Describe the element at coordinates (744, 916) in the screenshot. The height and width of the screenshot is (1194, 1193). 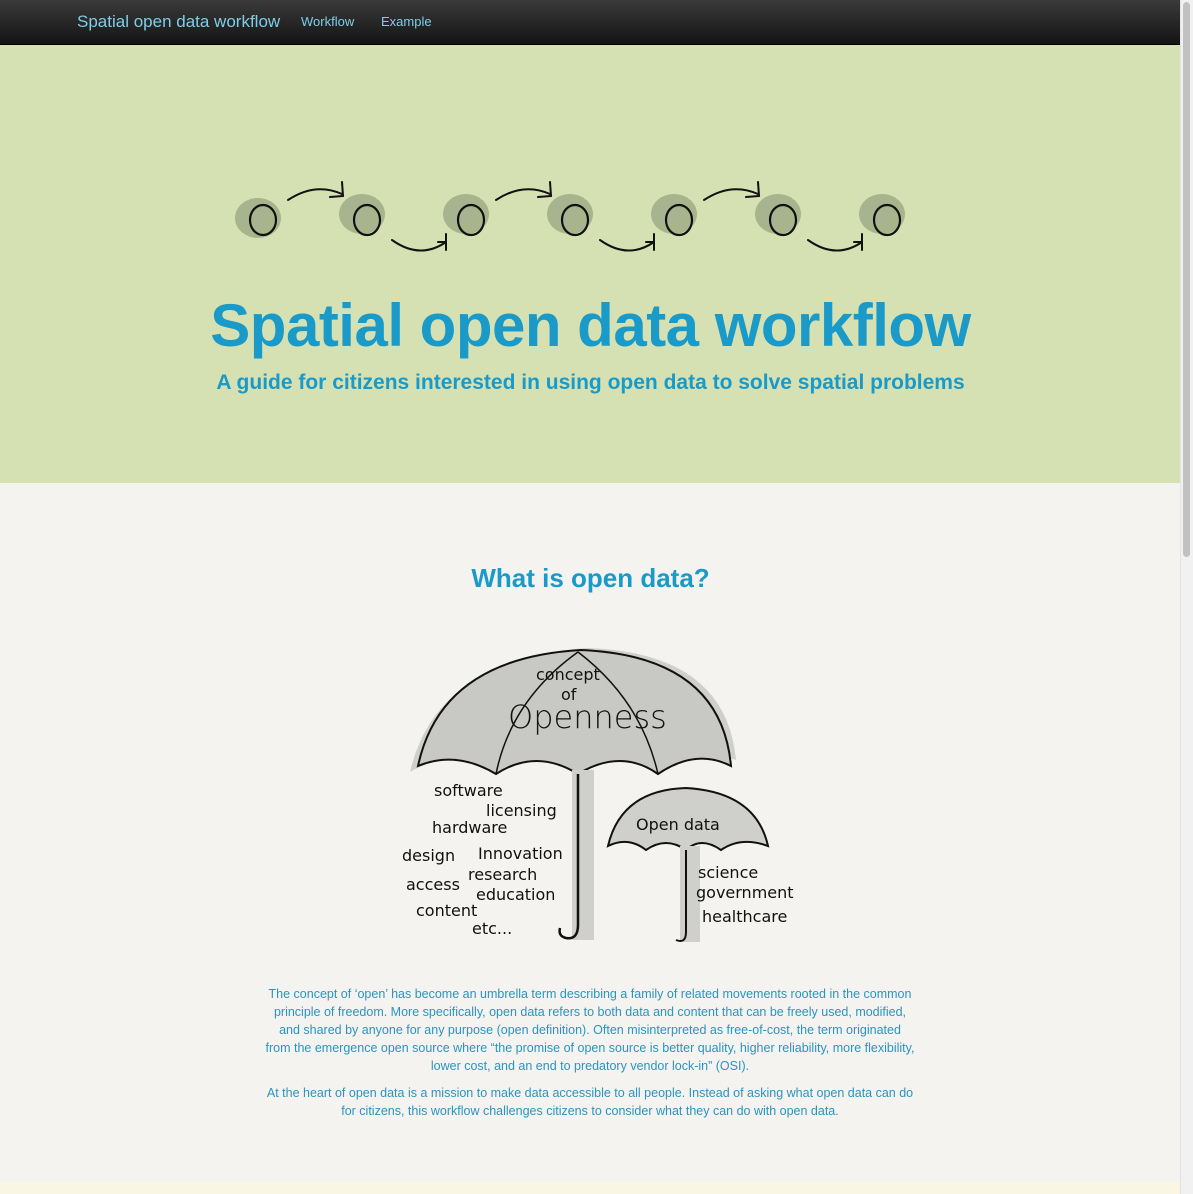
I see `term-healthcare: healthcare` at that location.